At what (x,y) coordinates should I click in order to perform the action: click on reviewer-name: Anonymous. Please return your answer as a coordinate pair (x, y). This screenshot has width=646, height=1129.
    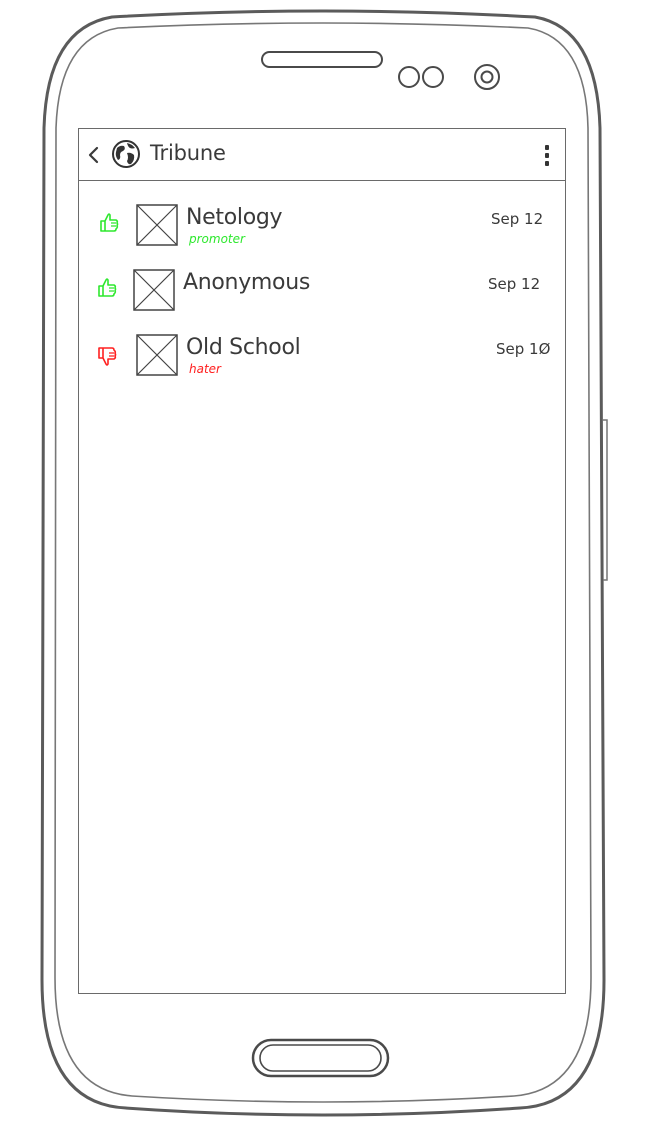
    Looking at the image, I should click on (247, 282).